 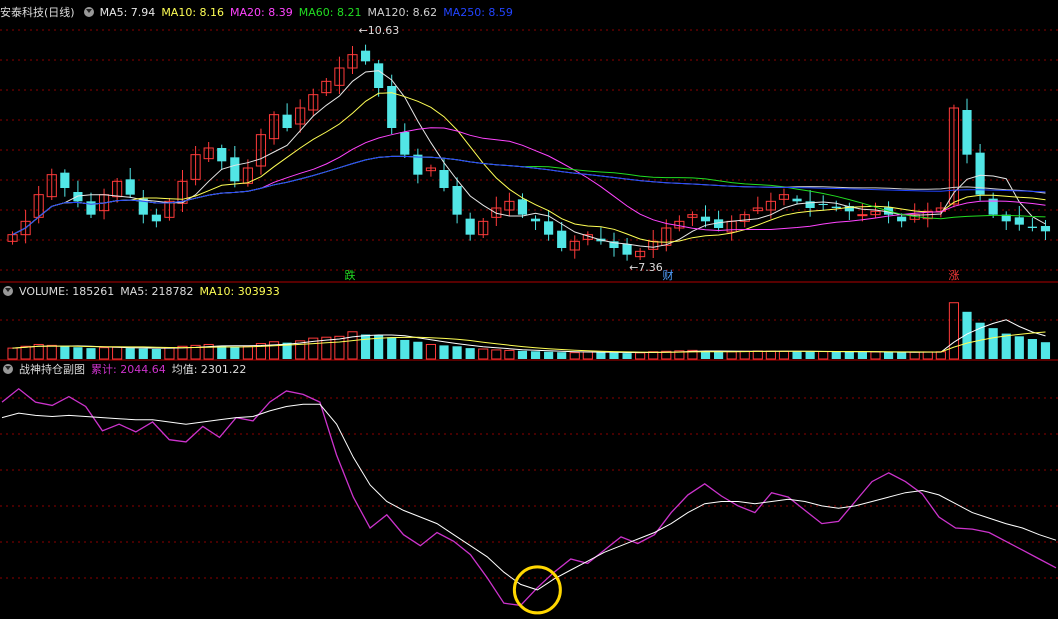 What do you see at coordinates (529, 331) in the screenshot?
I see `volume-panel` at bounding box center [529, 331].